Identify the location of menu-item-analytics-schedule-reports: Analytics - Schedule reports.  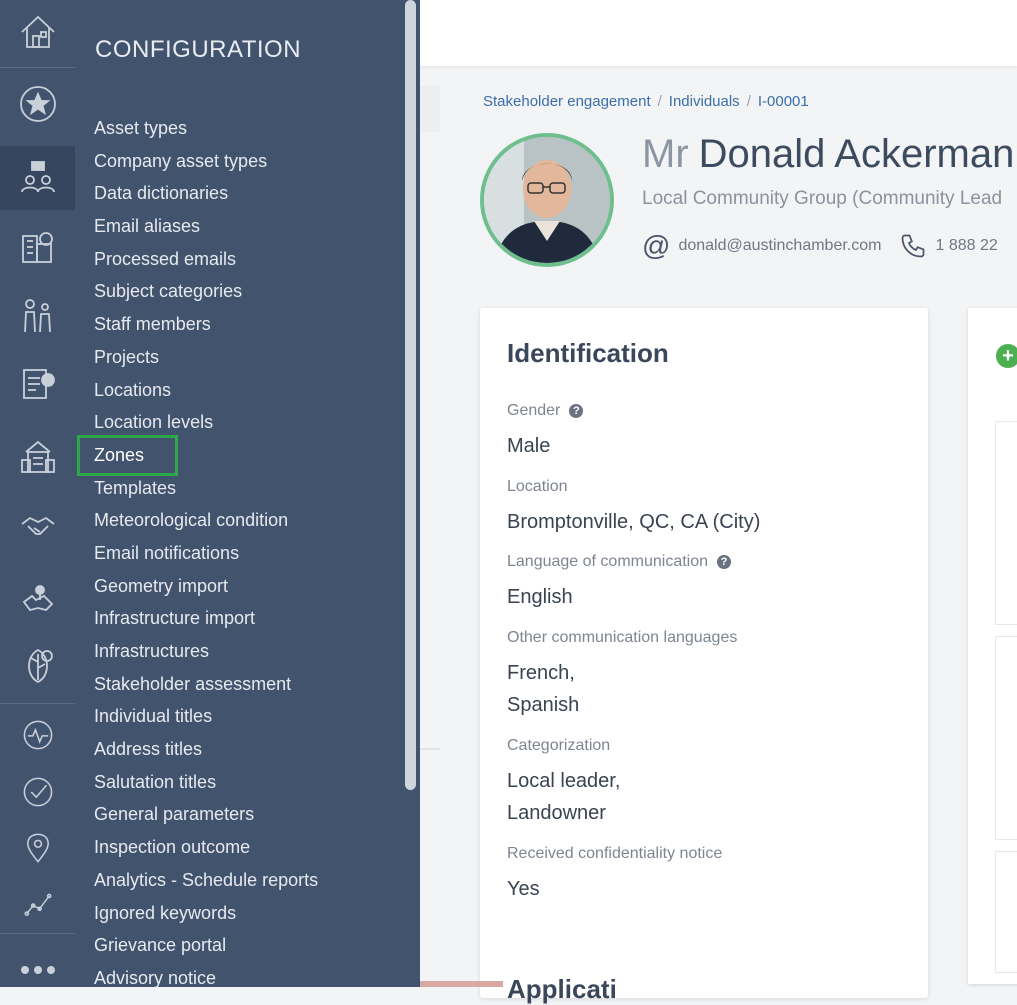
(240, 880).